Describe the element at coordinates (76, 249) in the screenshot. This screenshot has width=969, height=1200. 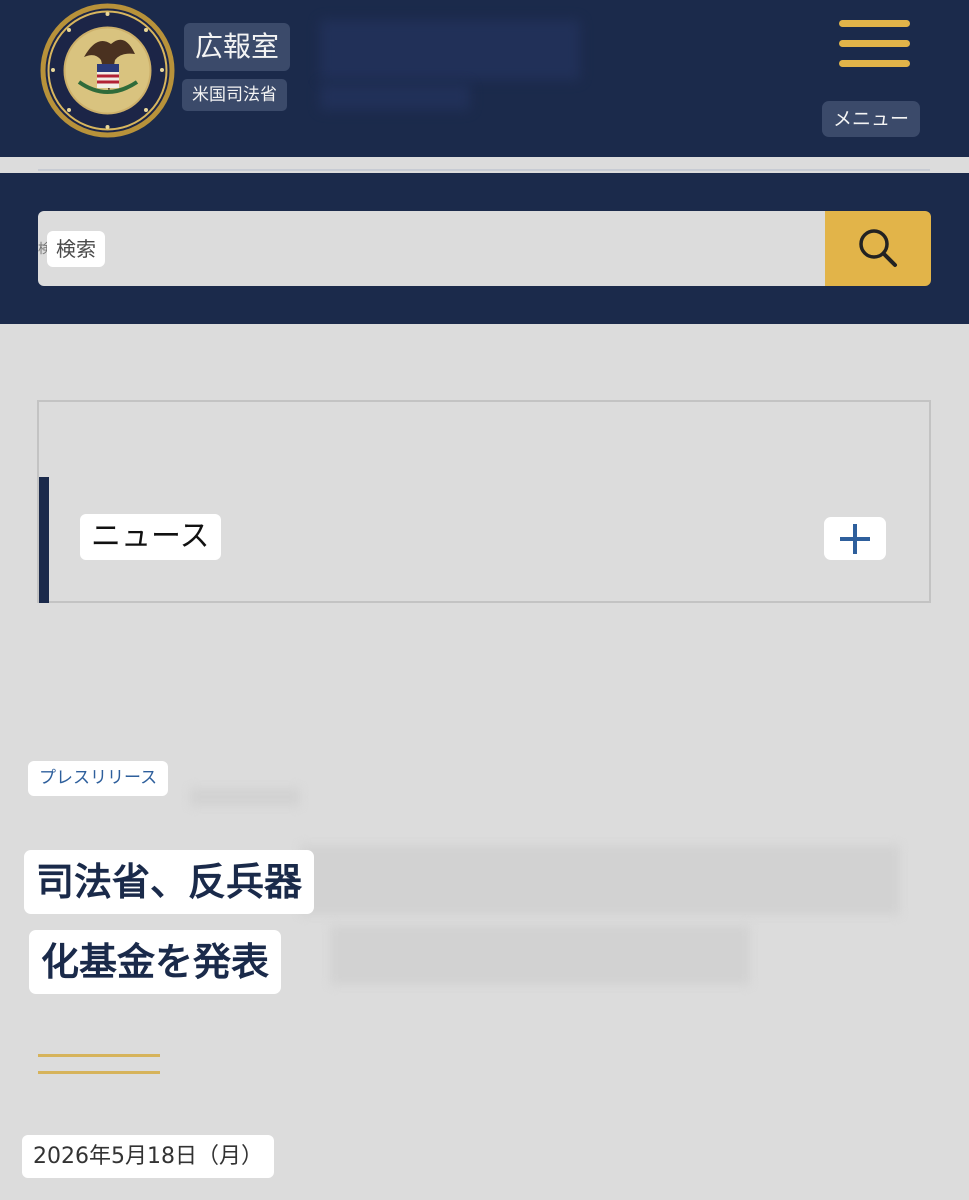
I see `search-placeholder: 検索` at that location.